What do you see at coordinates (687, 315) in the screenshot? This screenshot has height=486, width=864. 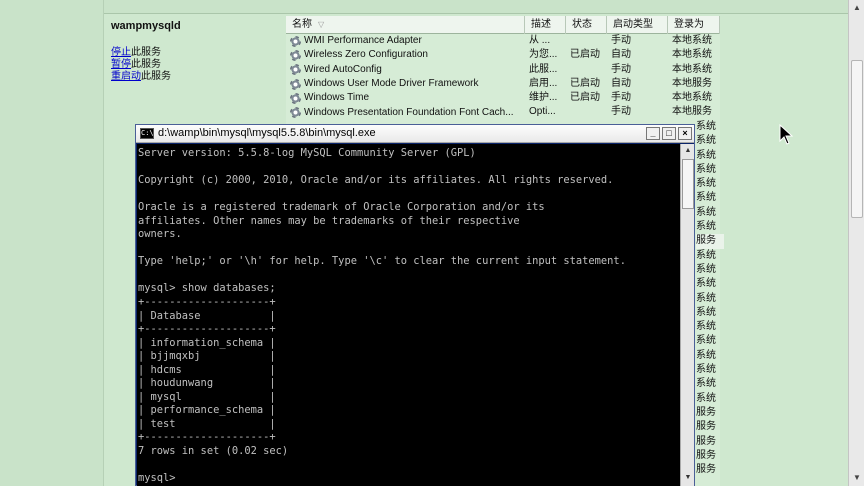 I see `console-scrollbar: ▲ ▼` at bounding box center [687, 315].